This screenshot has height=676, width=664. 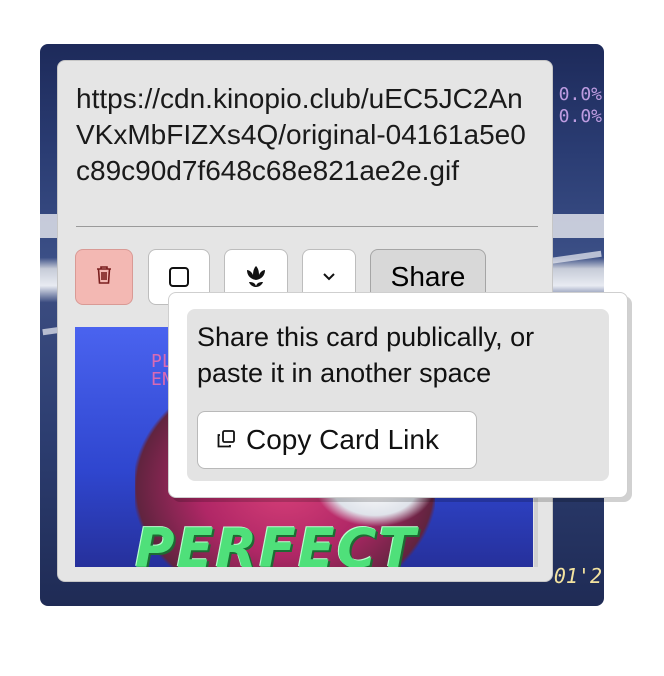 I want to click on share-button-label: Share, so click(x=428, y=276).